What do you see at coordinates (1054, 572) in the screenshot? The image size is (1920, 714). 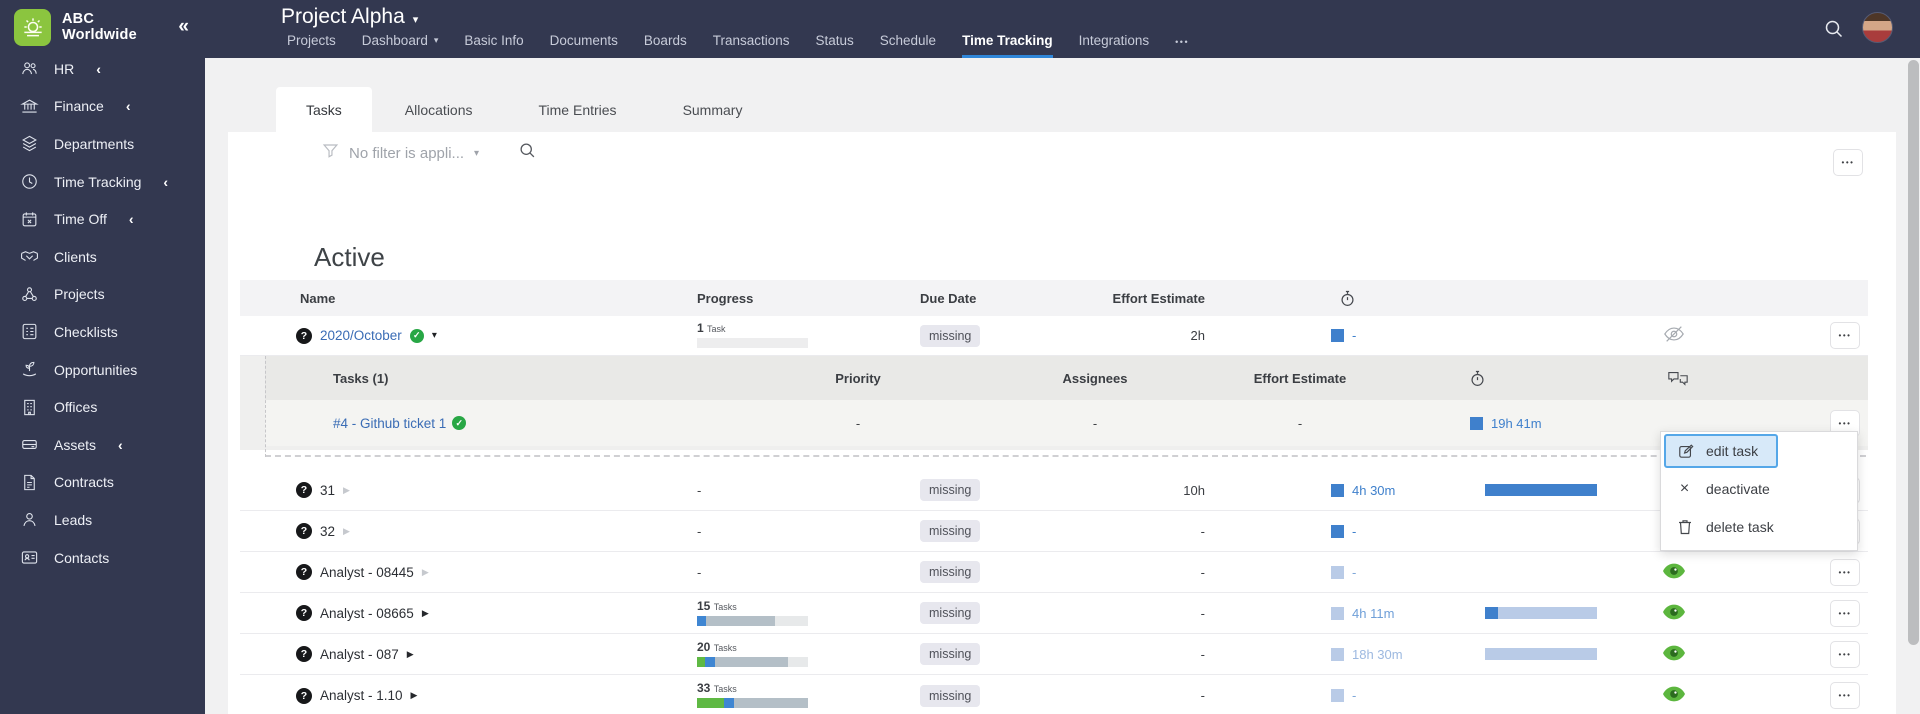 I see `table-row: ? Analyst - 08445 ▶ - missing - - •••` at bounding box center [1054, 572].